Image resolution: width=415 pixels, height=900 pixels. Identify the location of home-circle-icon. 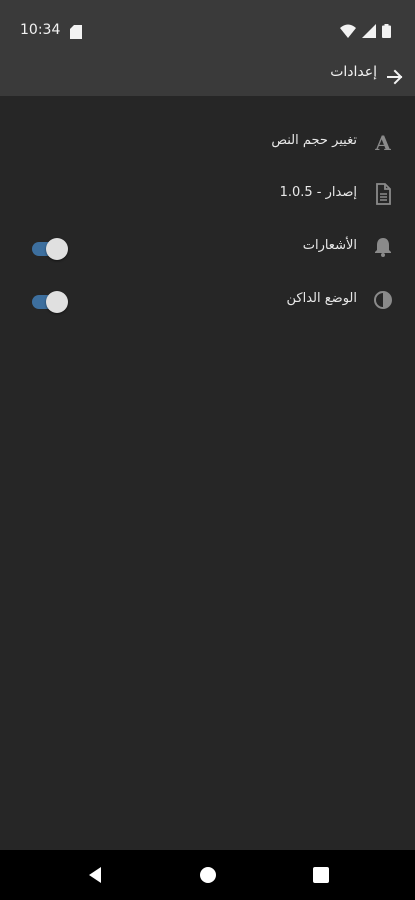
(208, 875).